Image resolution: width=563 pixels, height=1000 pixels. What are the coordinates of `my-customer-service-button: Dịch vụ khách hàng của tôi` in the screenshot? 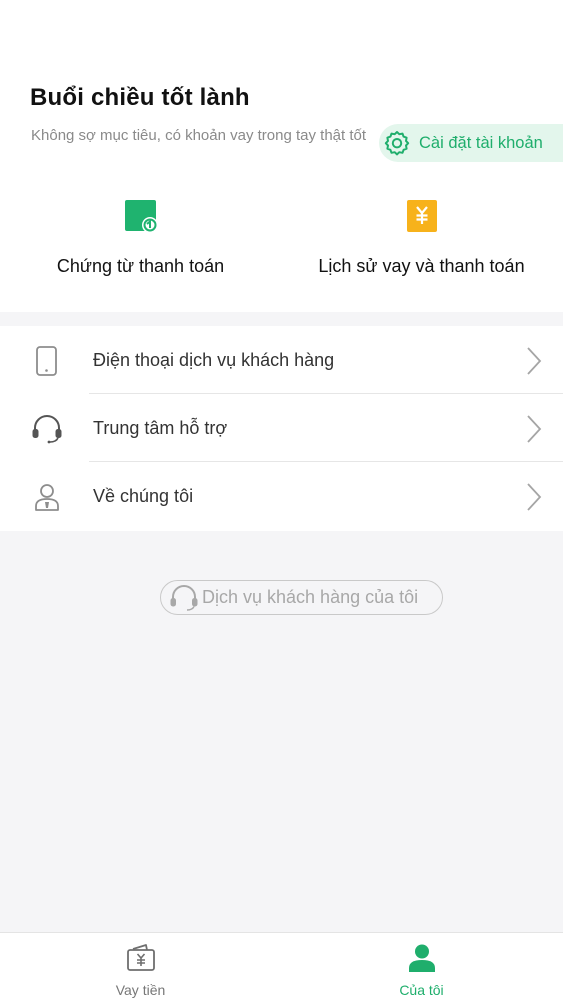 It's located at (301, 597).